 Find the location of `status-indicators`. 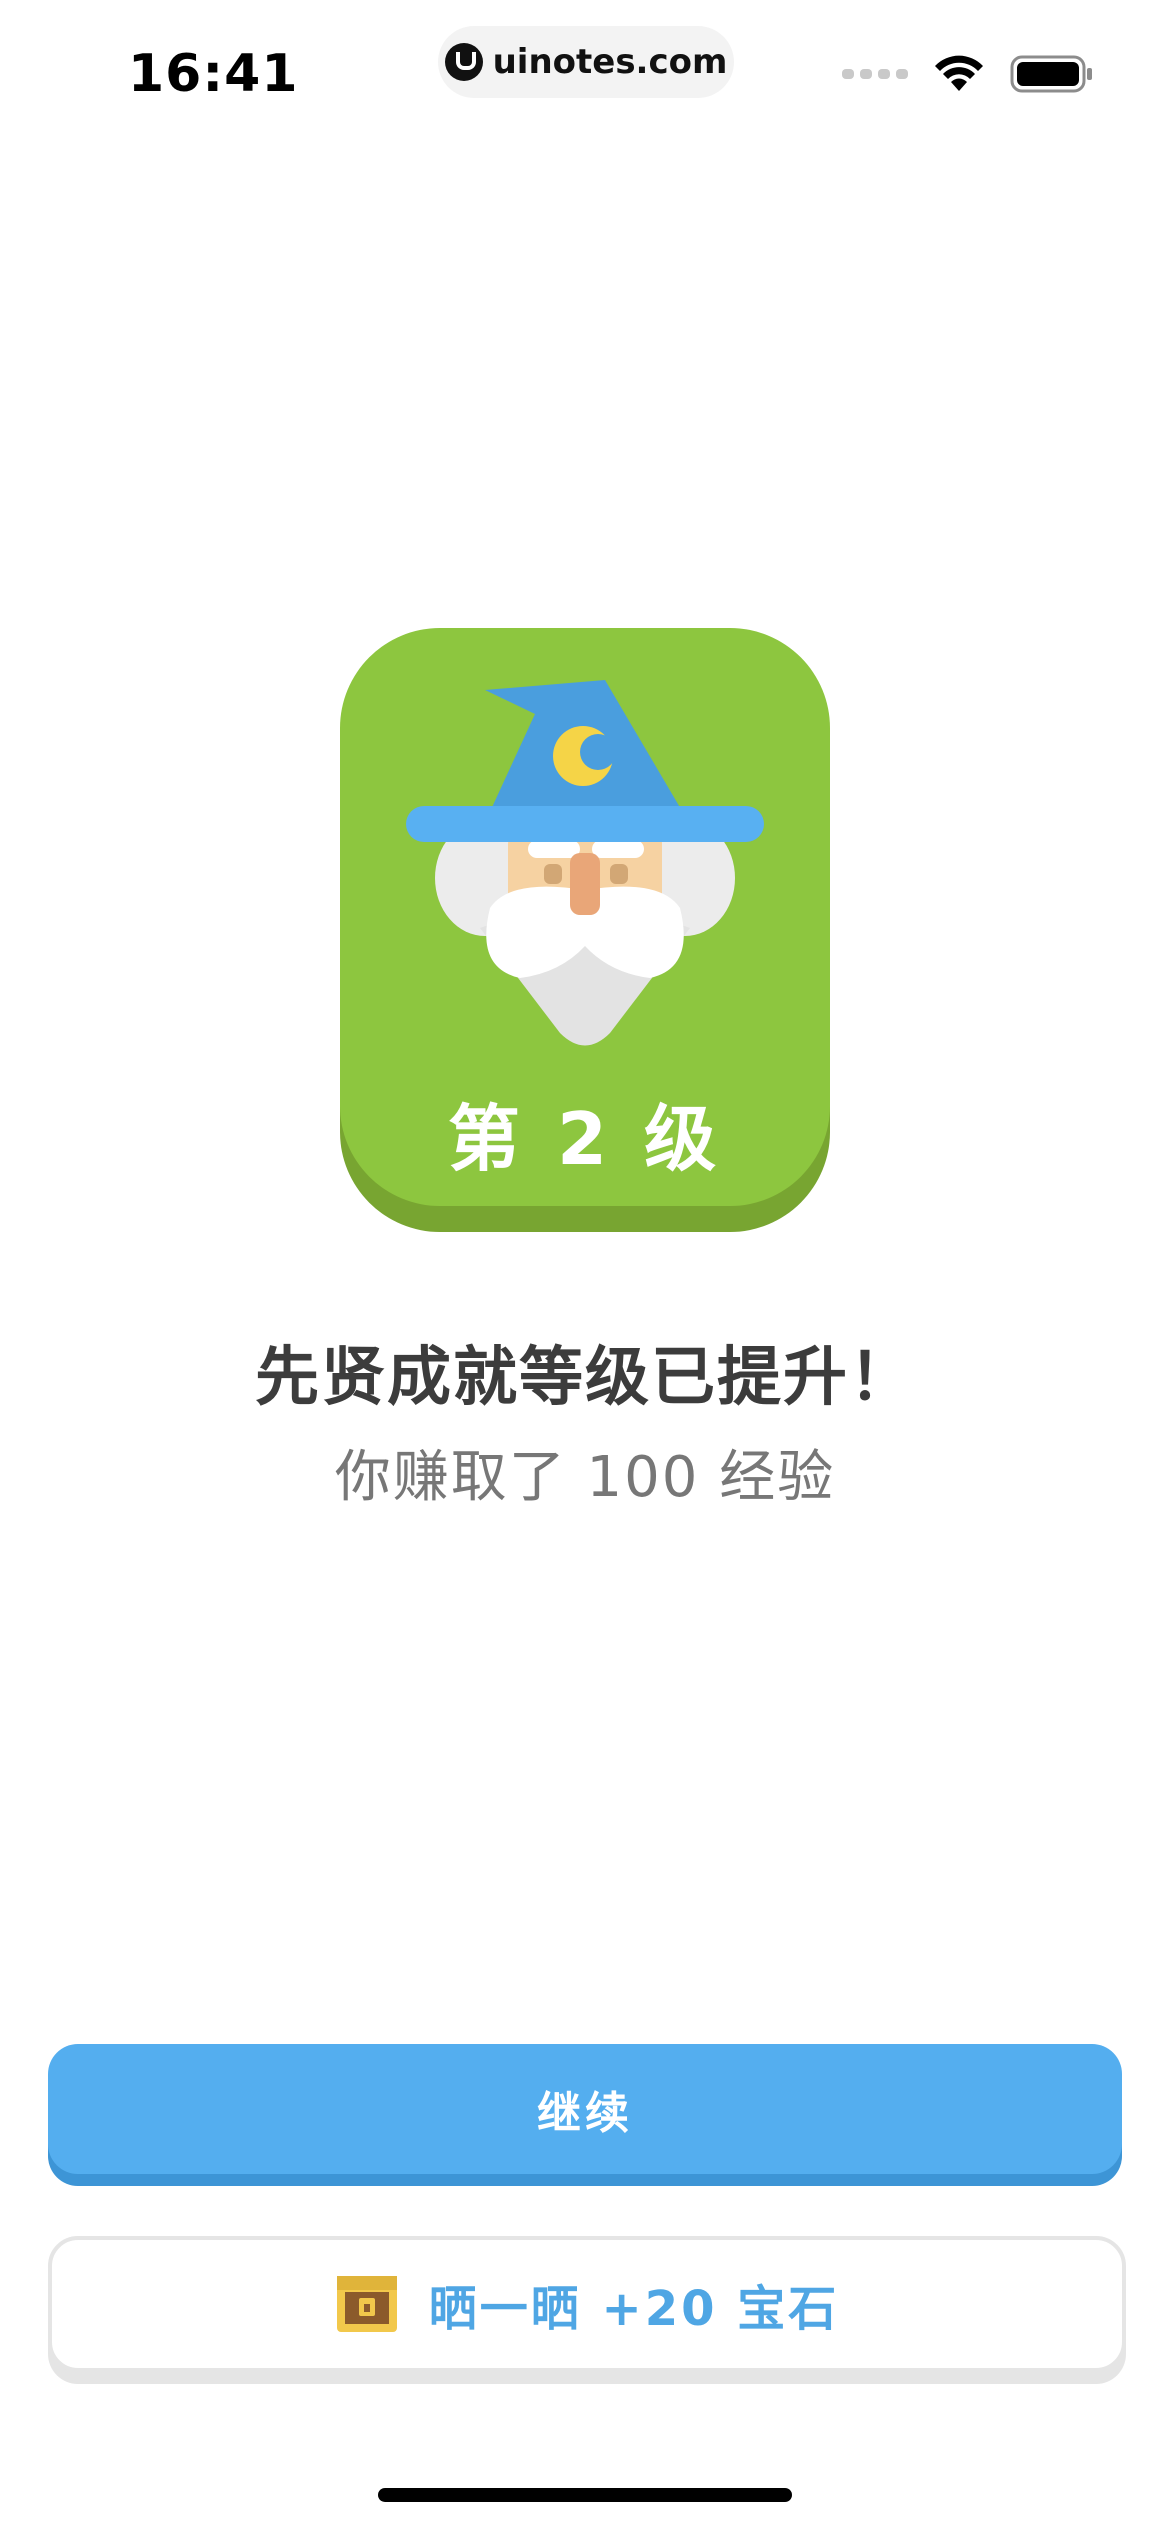

status-indicators is located at coordinates (968, 74).